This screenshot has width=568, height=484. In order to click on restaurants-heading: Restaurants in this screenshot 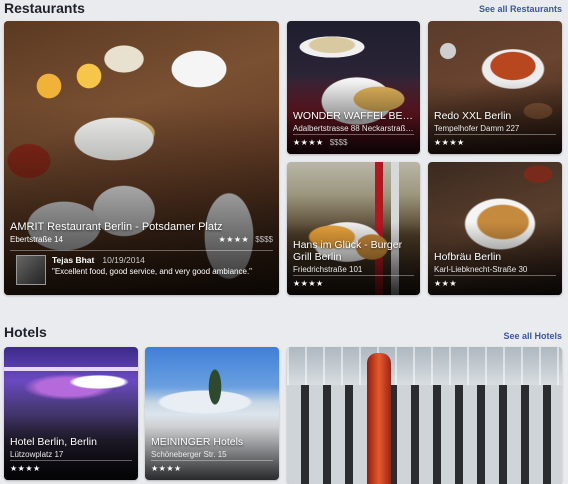, I will do `click(44, 8)`.